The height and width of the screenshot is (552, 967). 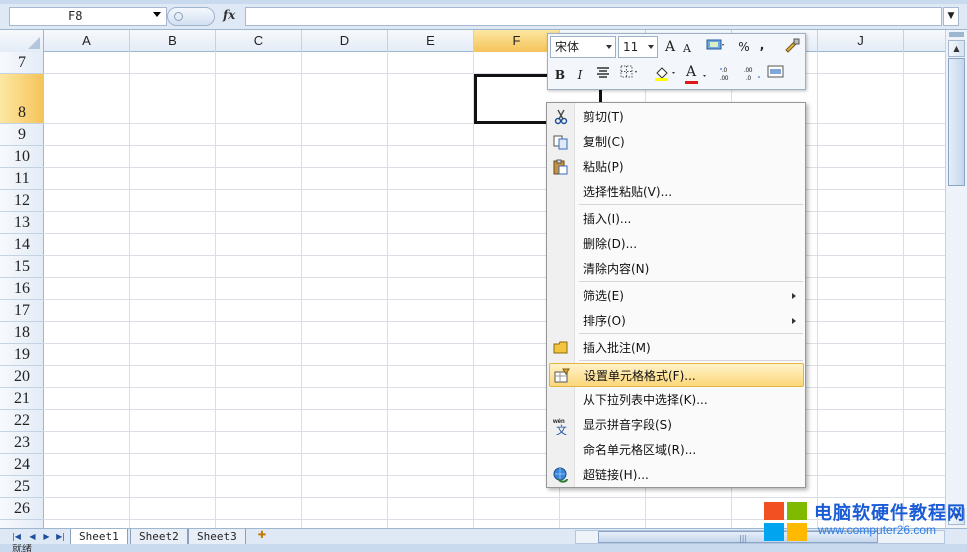 What do you see at coordinates (259, 41) in the screenshot?
I see `column-header-c: C` at bounding box center [259, 41].